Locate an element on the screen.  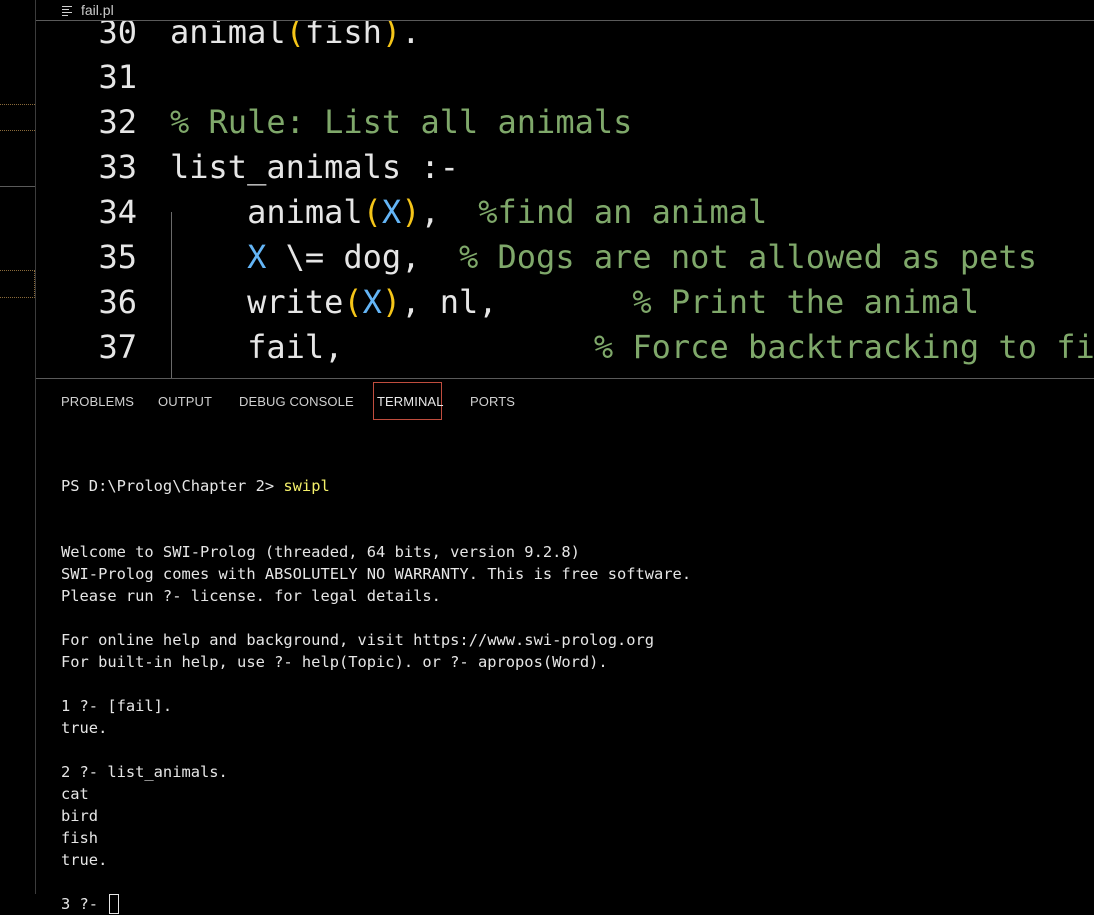
terminal-prompt: PS D:\Prolog\Chapter 2> is located at coordinates (172, 486).